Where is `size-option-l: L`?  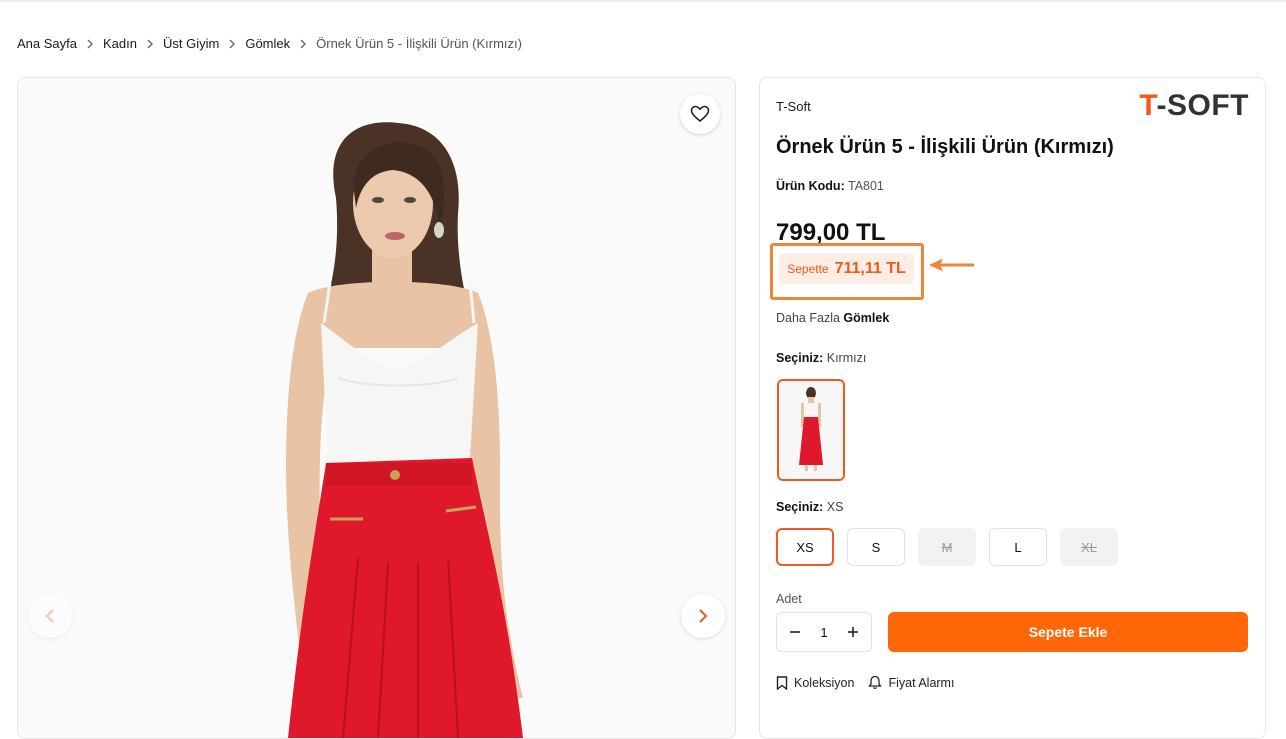
size-option-l: L is located at coordinates (1018, 547).